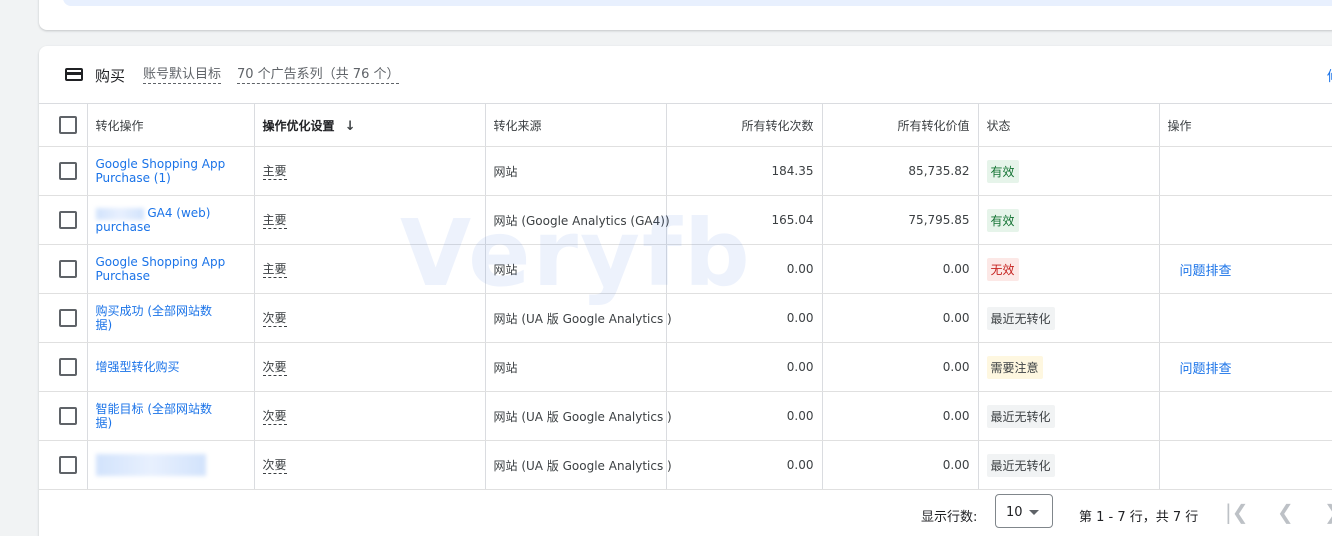  I want to click on conversion-name-link: Google Shopping App Purchase (1), so click(161, 171).